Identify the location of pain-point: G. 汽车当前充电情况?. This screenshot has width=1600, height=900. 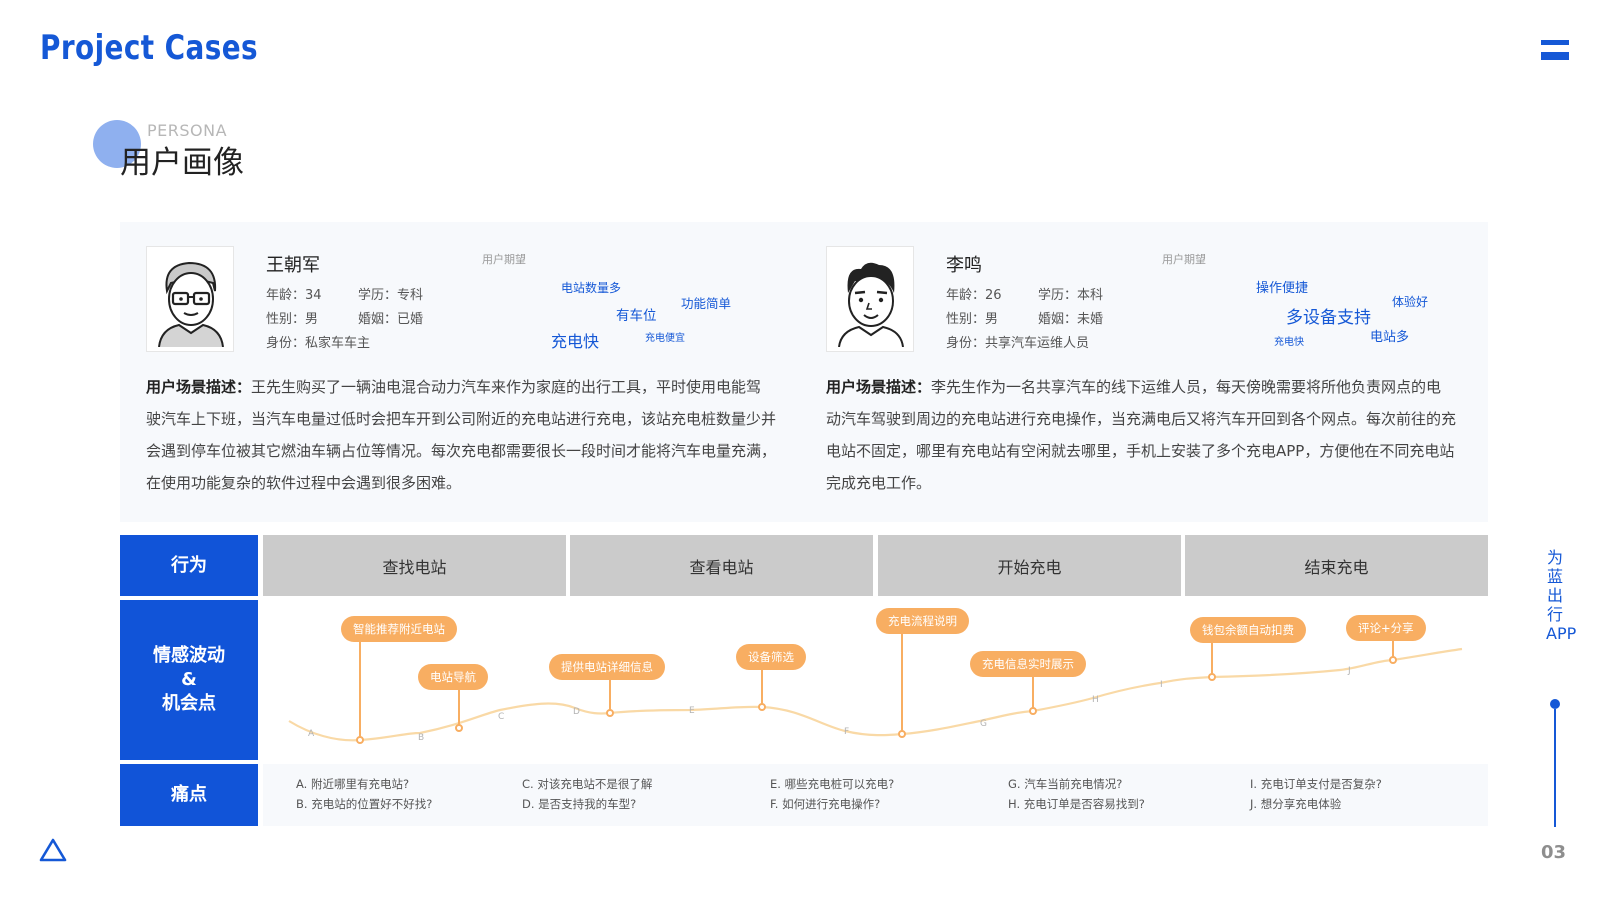
(1065, 784).